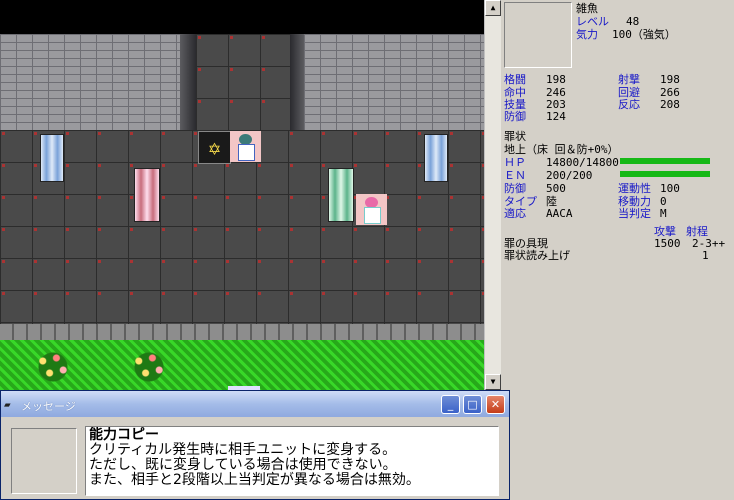 This screenshot has height=500, width=734. Describe the element at coordinates (254, 480) in the screenshot. I see `message-line: また、相手と2段階以上当判定が異なる場合は無効。` at that location.